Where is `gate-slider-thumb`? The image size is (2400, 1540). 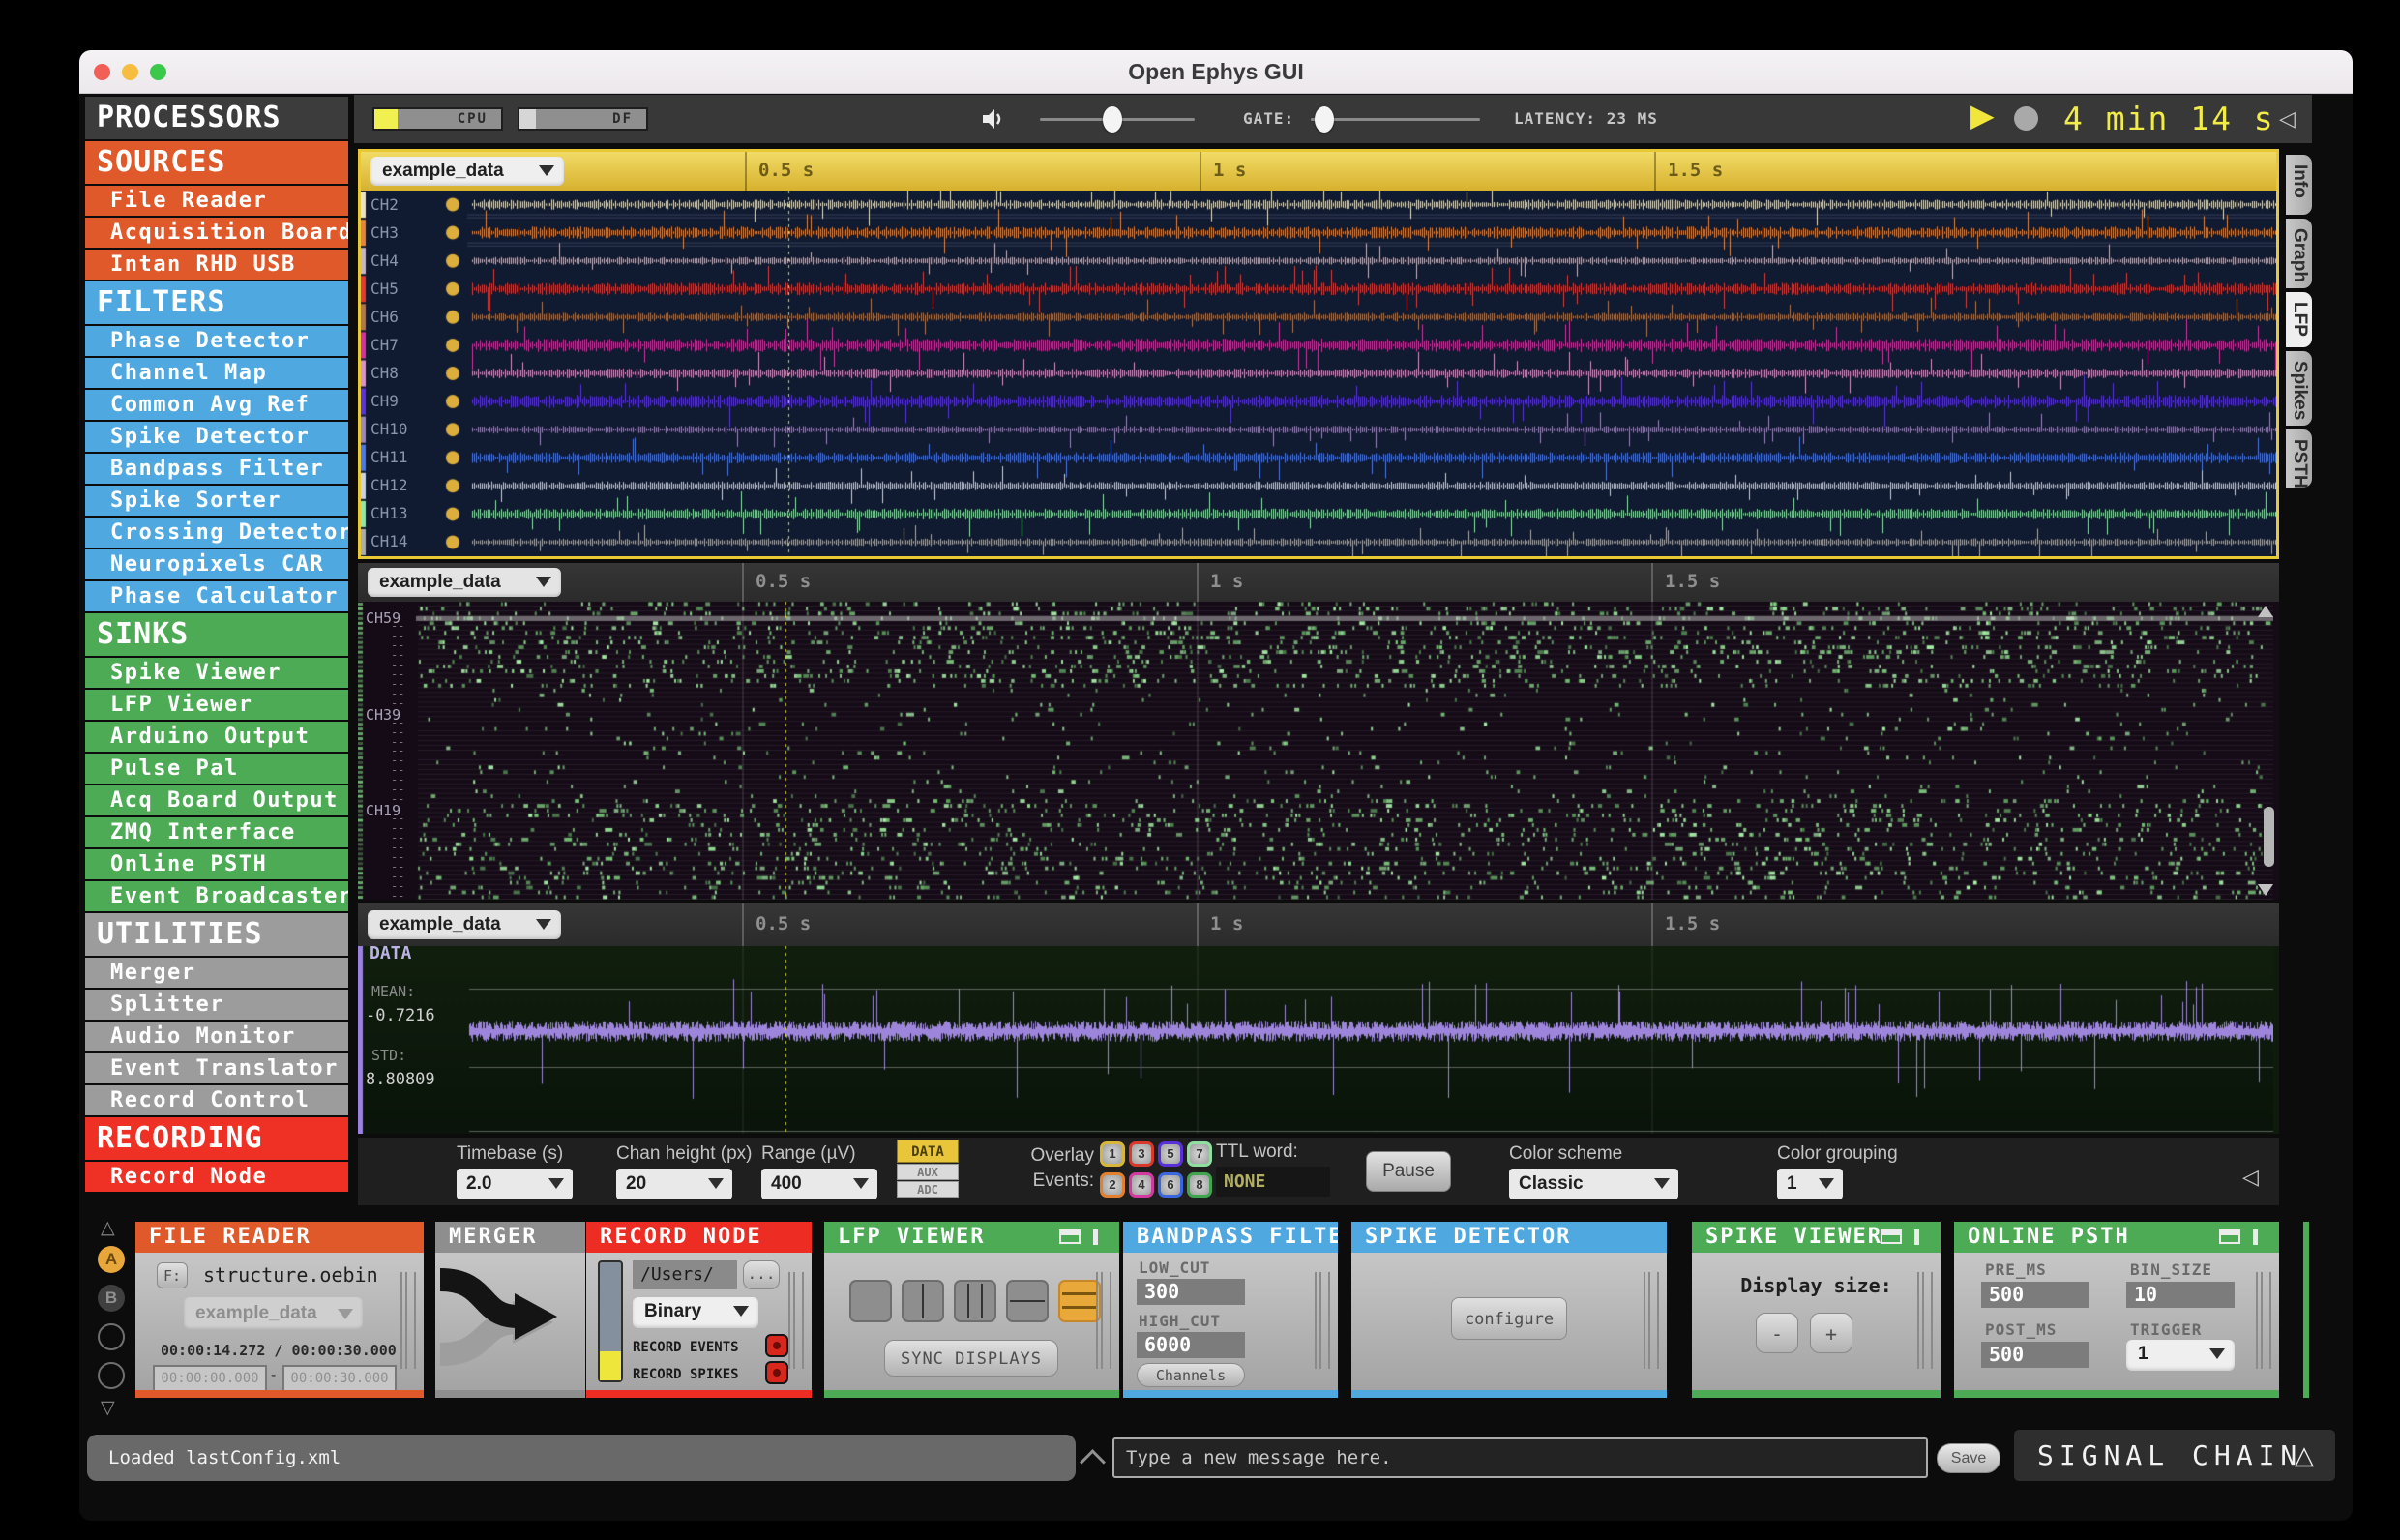
gate-slider-thumb is located at coordinates (1324, 119).